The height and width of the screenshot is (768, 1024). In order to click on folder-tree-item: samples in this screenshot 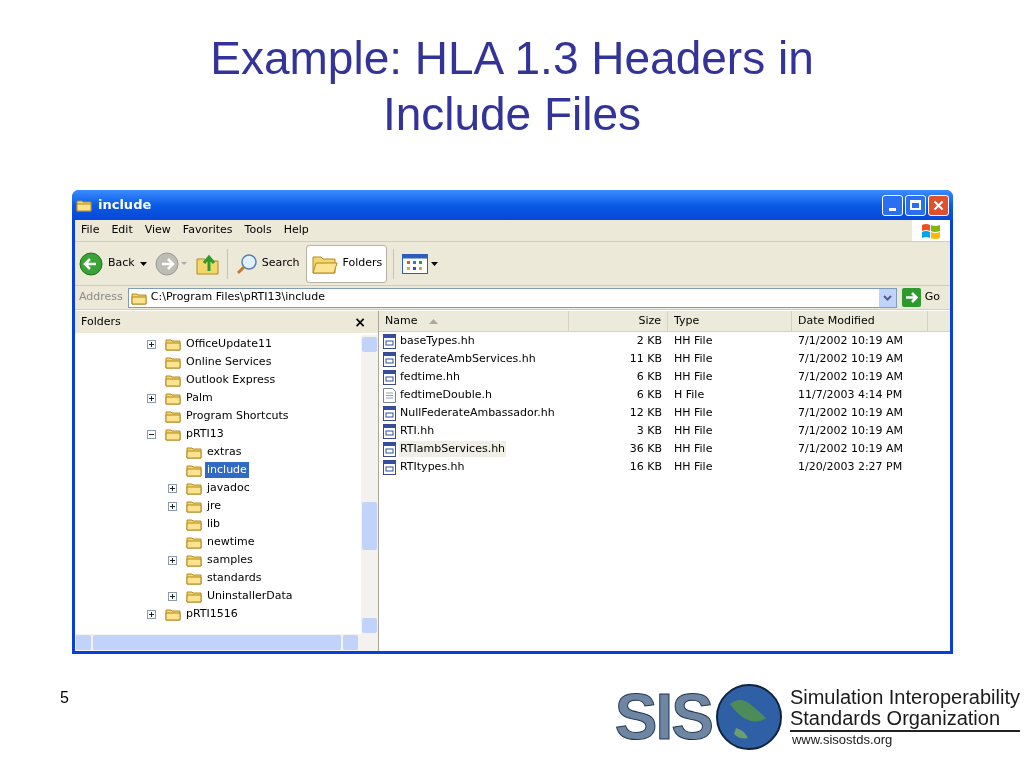, I will do `click(230, 560)`.